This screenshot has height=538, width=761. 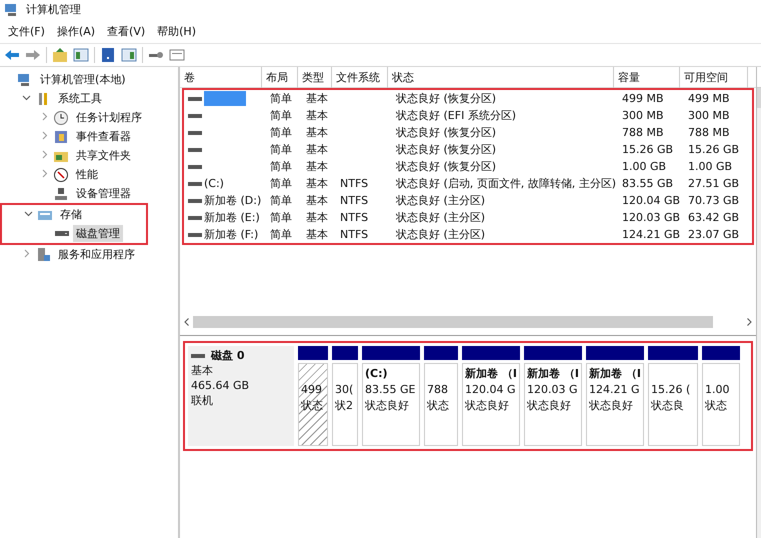 I want to click on show-tree-icon, so click(x=81, y=55).